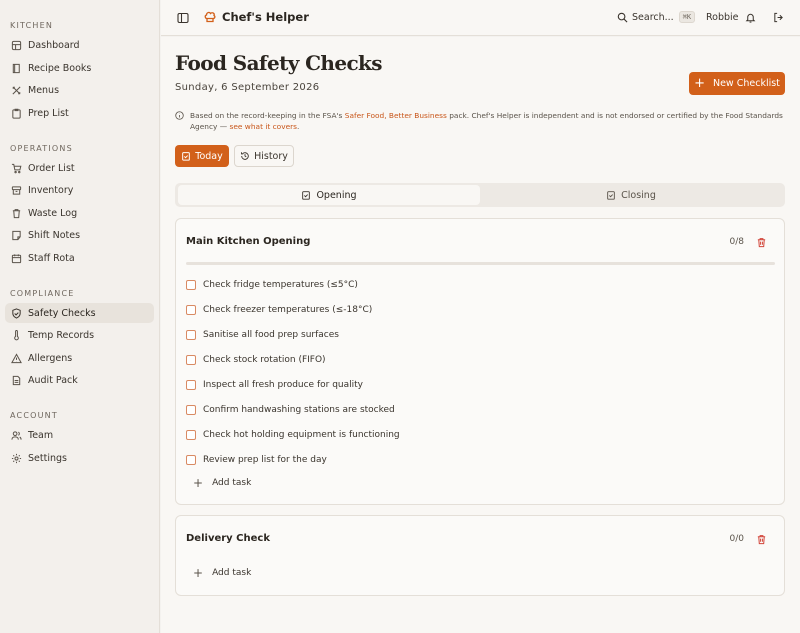 This screenshot has width=800, height=633. I want to click on checklist-title: Delivery Check, so click(228, 538).